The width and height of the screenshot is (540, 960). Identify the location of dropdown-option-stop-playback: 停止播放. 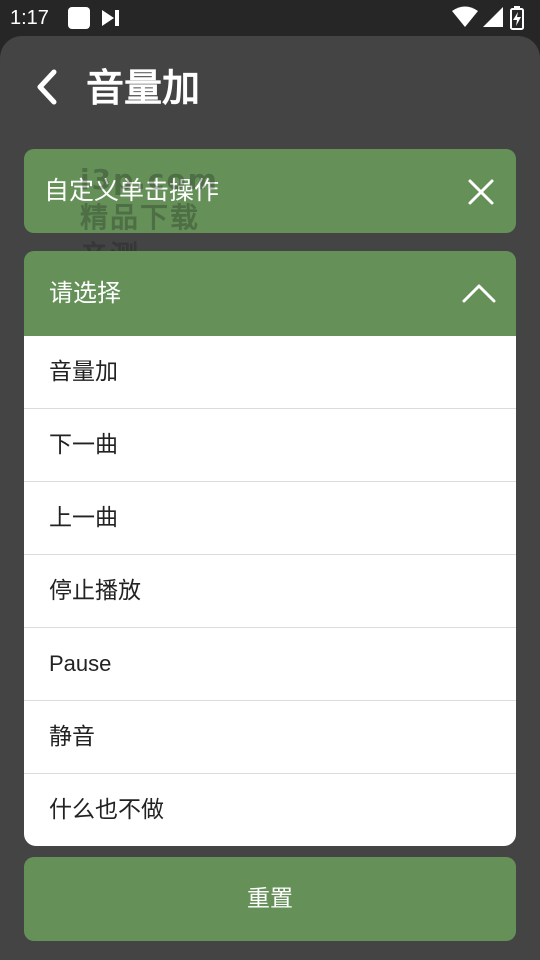
(270, 591).